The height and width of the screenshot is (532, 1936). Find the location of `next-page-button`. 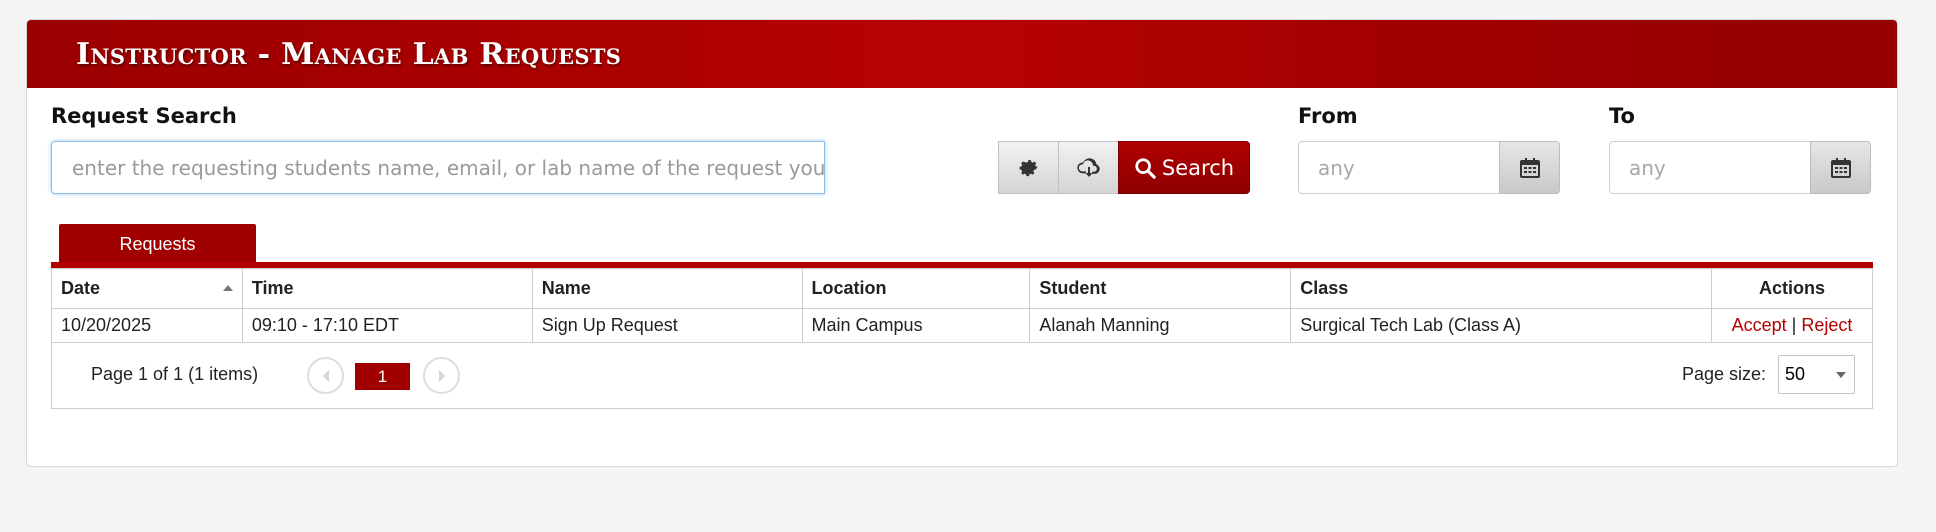

next-page-button is located at coordinates (441, 375).